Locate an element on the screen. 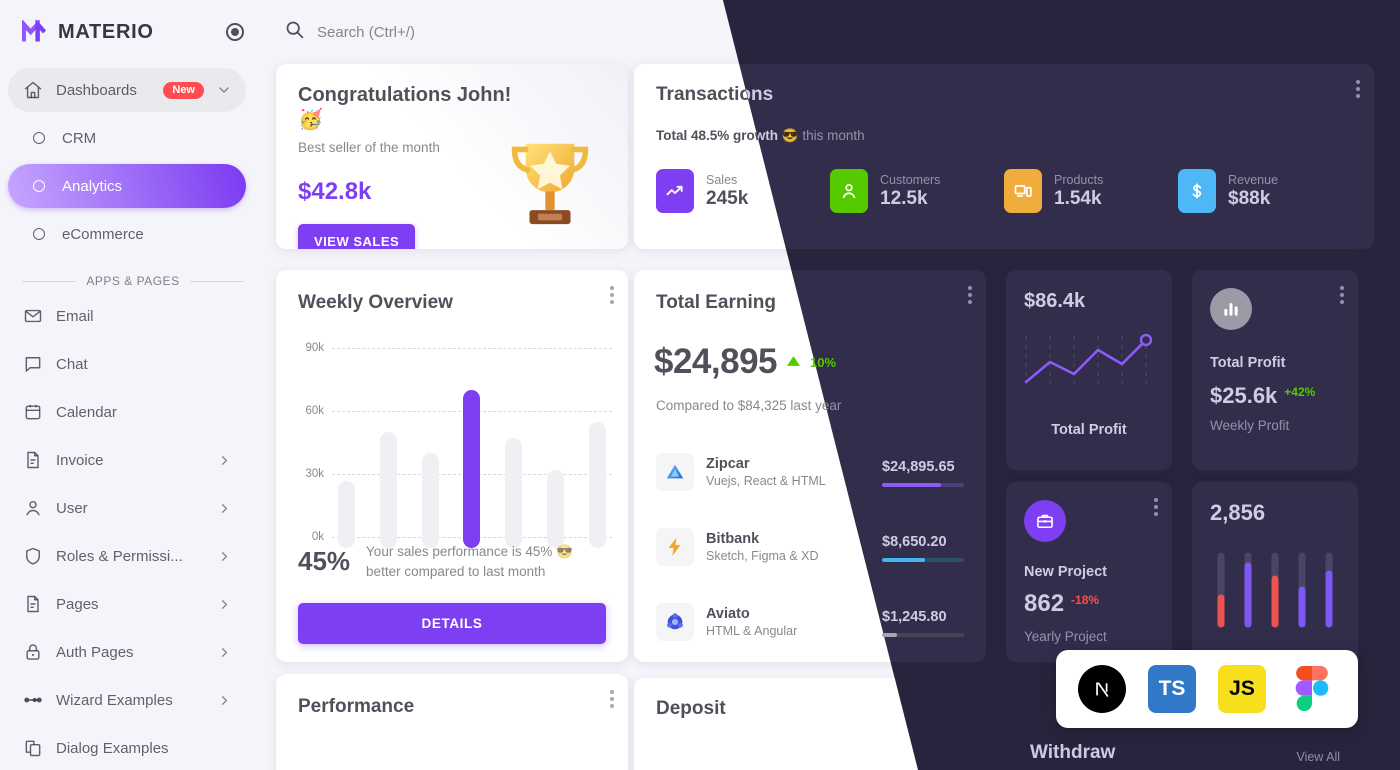 Image resolution: width=1400 pixels, height=770 pixels. sidebar-item-label: Wizard Examples is located at coordinates (114, 700).